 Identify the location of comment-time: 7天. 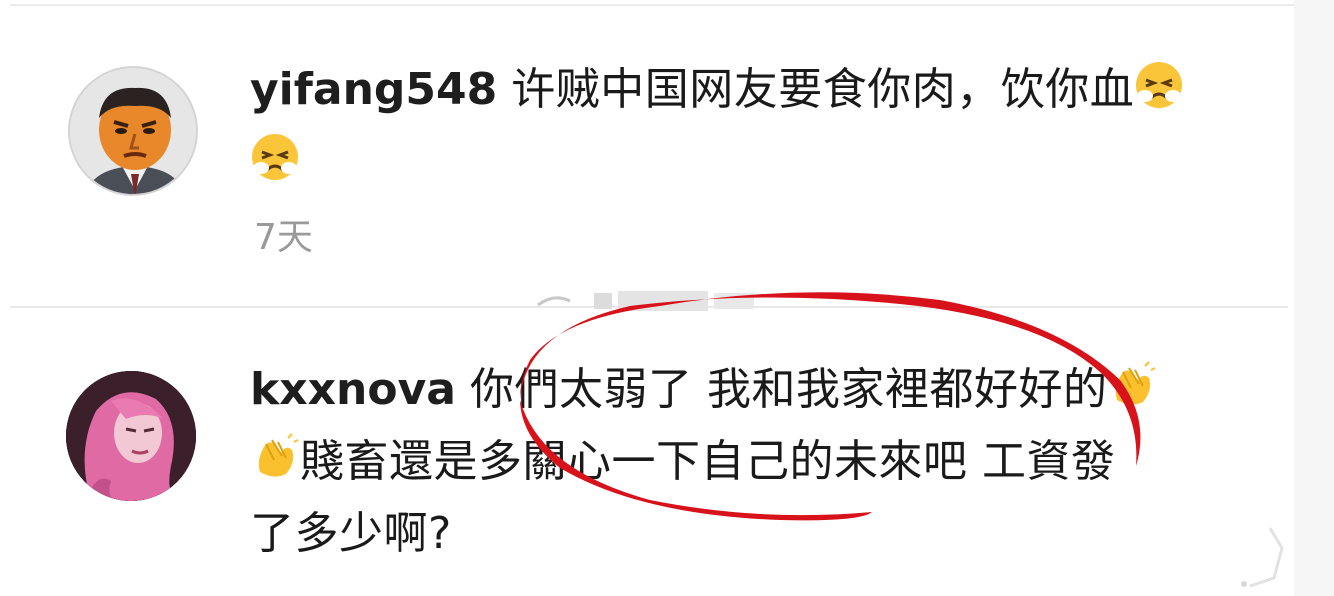
(283, 237).